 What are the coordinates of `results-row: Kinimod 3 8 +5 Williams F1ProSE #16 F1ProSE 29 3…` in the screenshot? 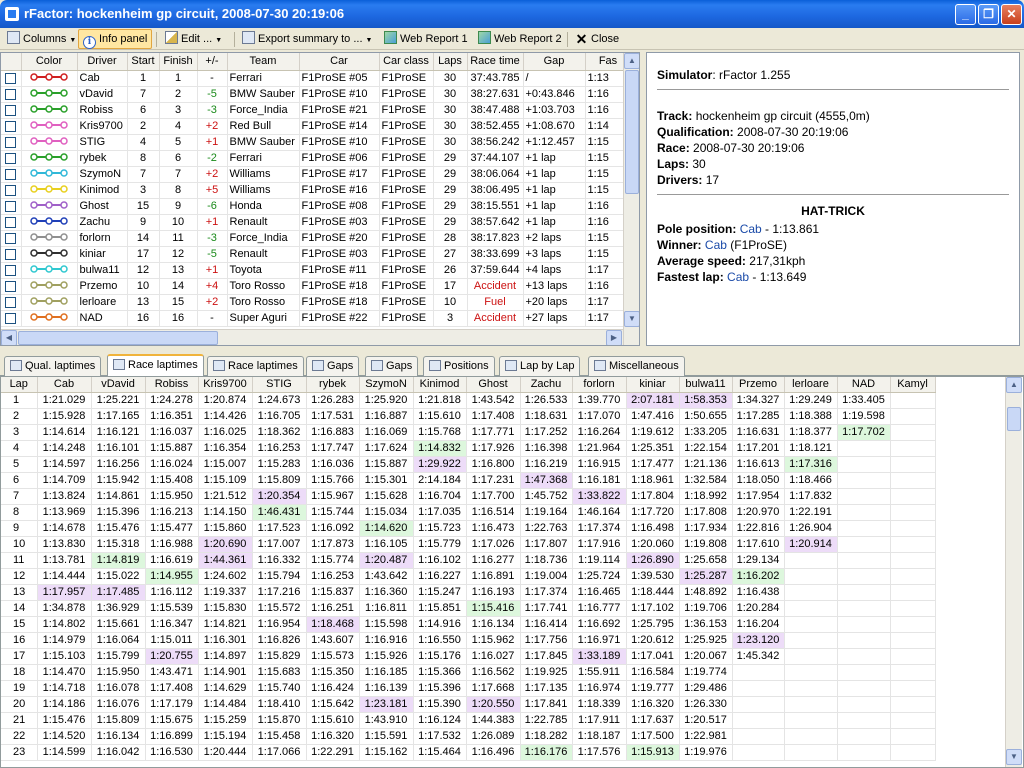 It's located at (316, 190).